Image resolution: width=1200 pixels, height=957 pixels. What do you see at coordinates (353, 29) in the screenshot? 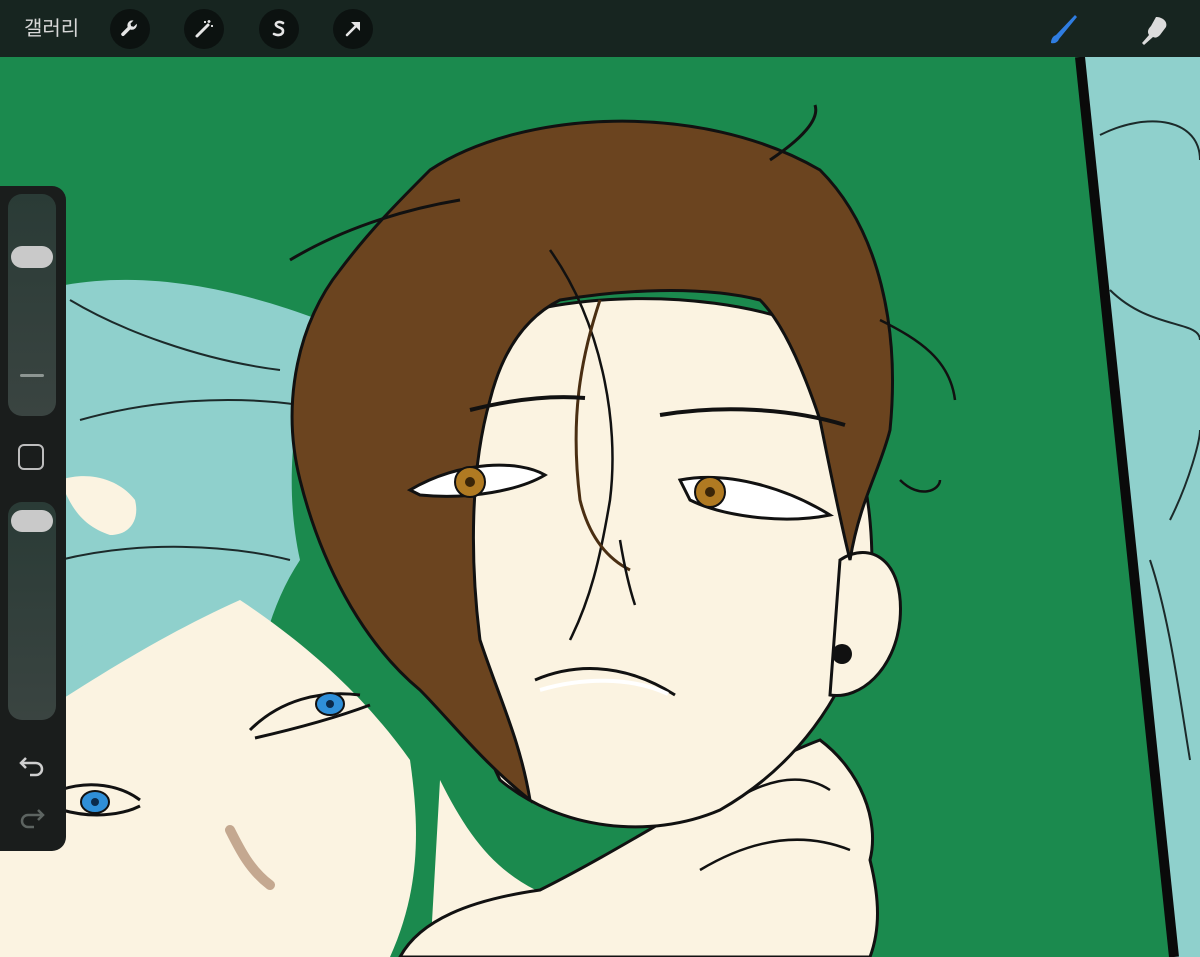
I see `arrow-cursor-icon` at bounding box center [353, 29].